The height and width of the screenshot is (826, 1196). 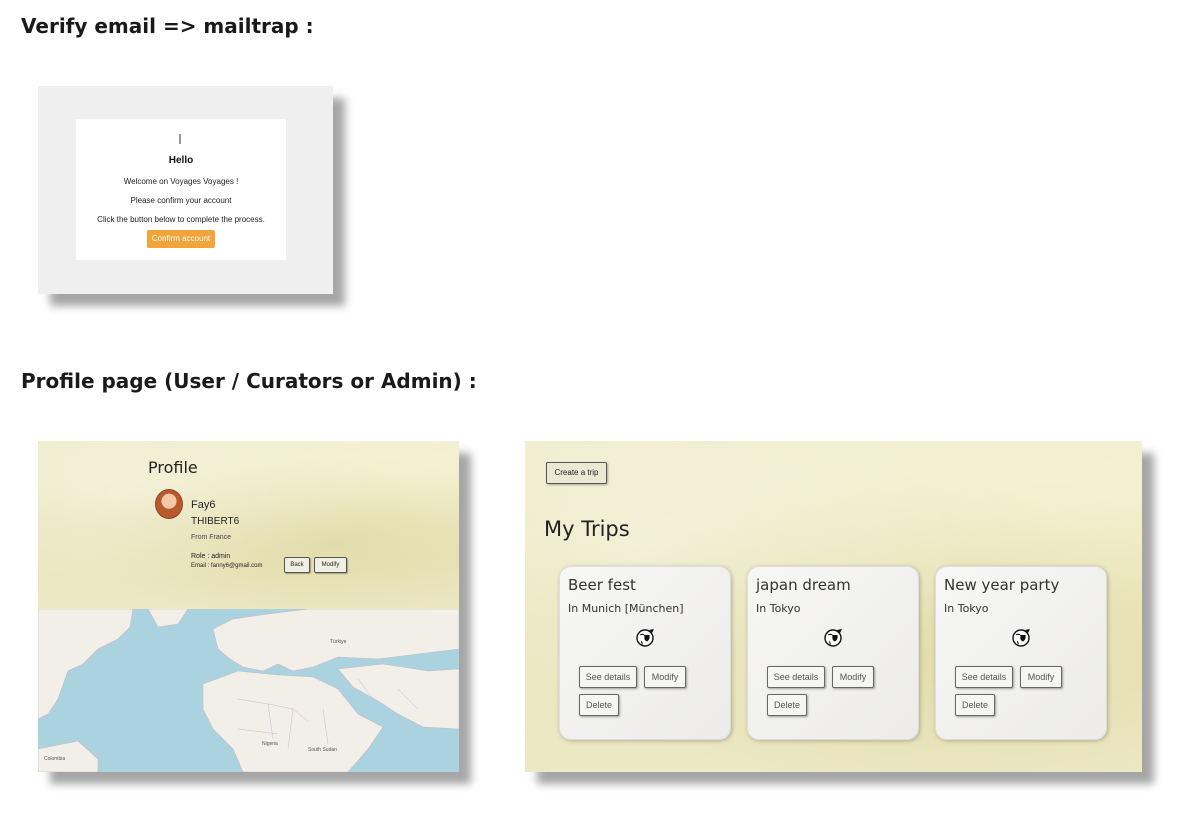 I want to click on page-title: Profile, so click(x=173, y=467).